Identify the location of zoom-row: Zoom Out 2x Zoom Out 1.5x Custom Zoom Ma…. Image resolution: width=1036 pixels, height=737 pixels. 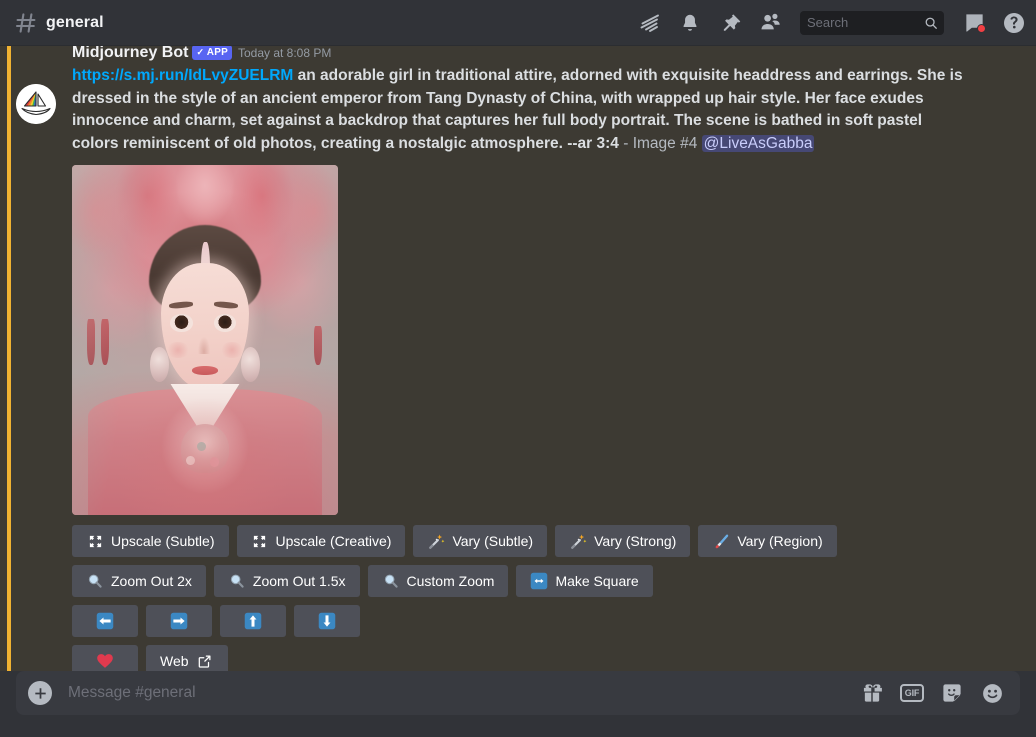
(546, 581).